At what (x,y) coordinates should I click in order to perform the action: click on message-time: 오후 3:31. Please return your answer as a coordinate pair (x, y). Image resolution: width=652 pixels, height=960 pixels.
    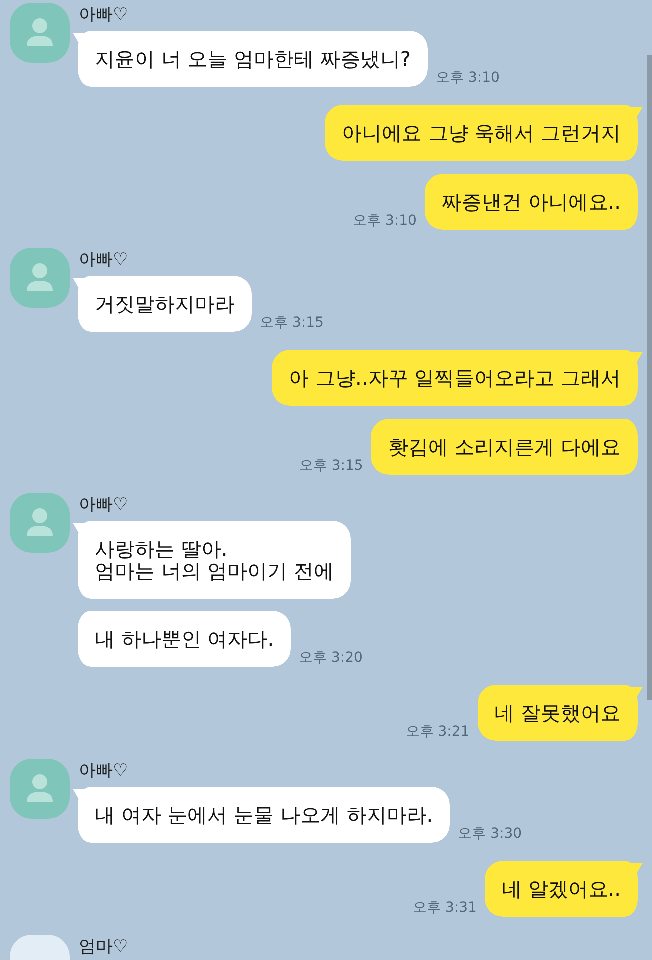
    Looking at the image, I should click on (445, 908).